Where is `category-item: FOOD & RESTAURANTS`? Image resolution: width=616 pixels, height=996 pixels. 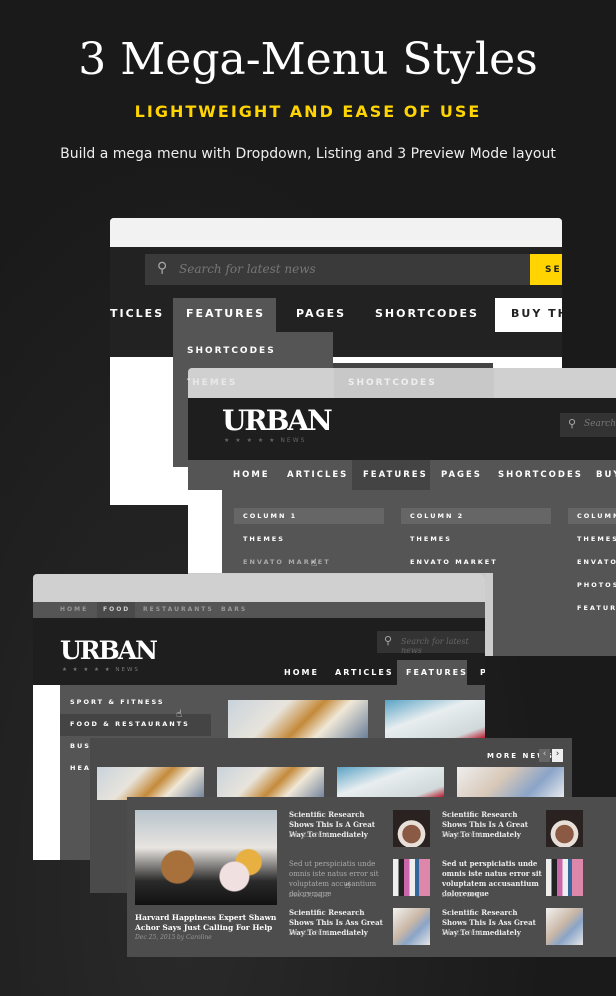 category-item: FOOD & RESTAURANTS is located at coordinates (135, 725).